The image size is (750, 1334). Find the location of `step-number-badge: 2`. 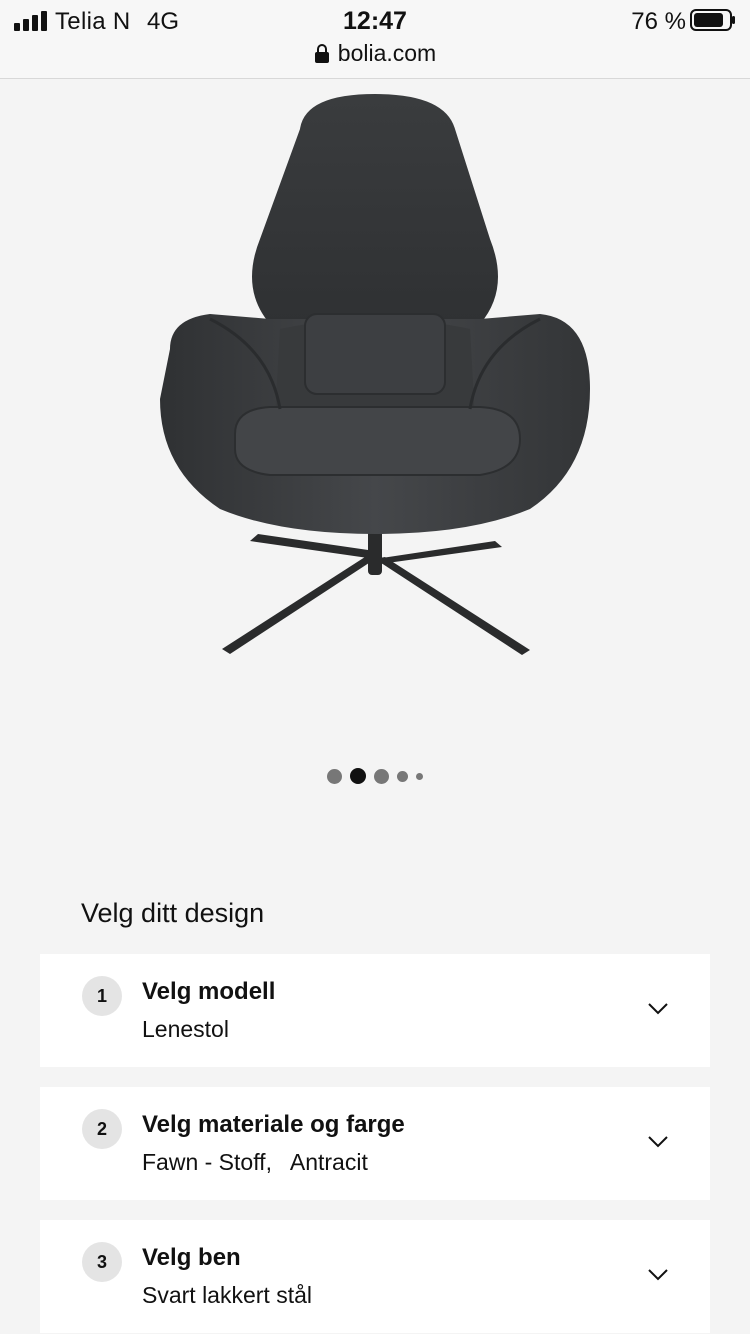

step-number-badge: 2 is located at coordinates (102, 1129).